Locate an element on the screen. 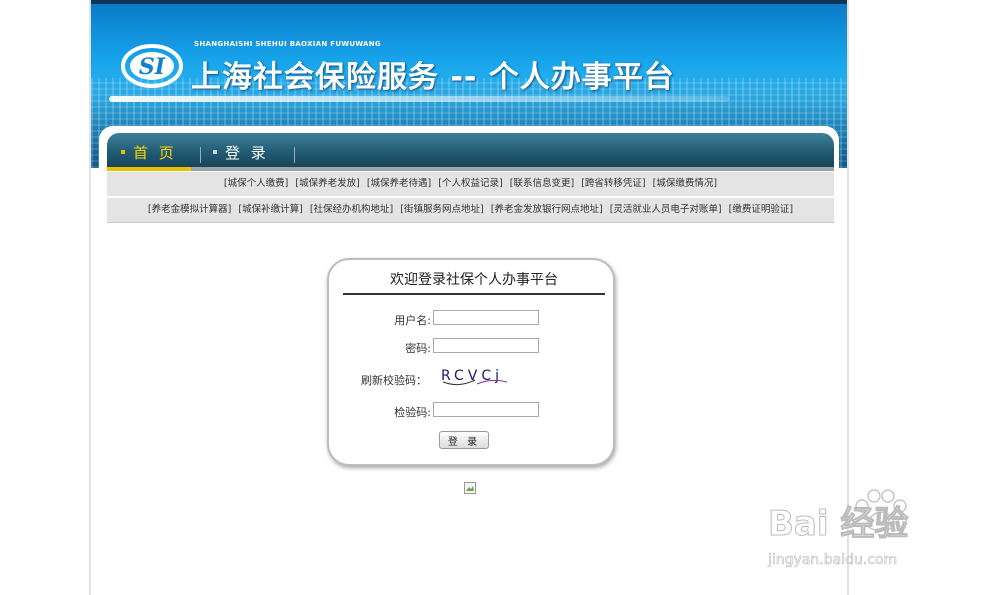 This screenshot has height=595, width=1000. nav-home-label: 首 页 is located at coordinates (155, 153).